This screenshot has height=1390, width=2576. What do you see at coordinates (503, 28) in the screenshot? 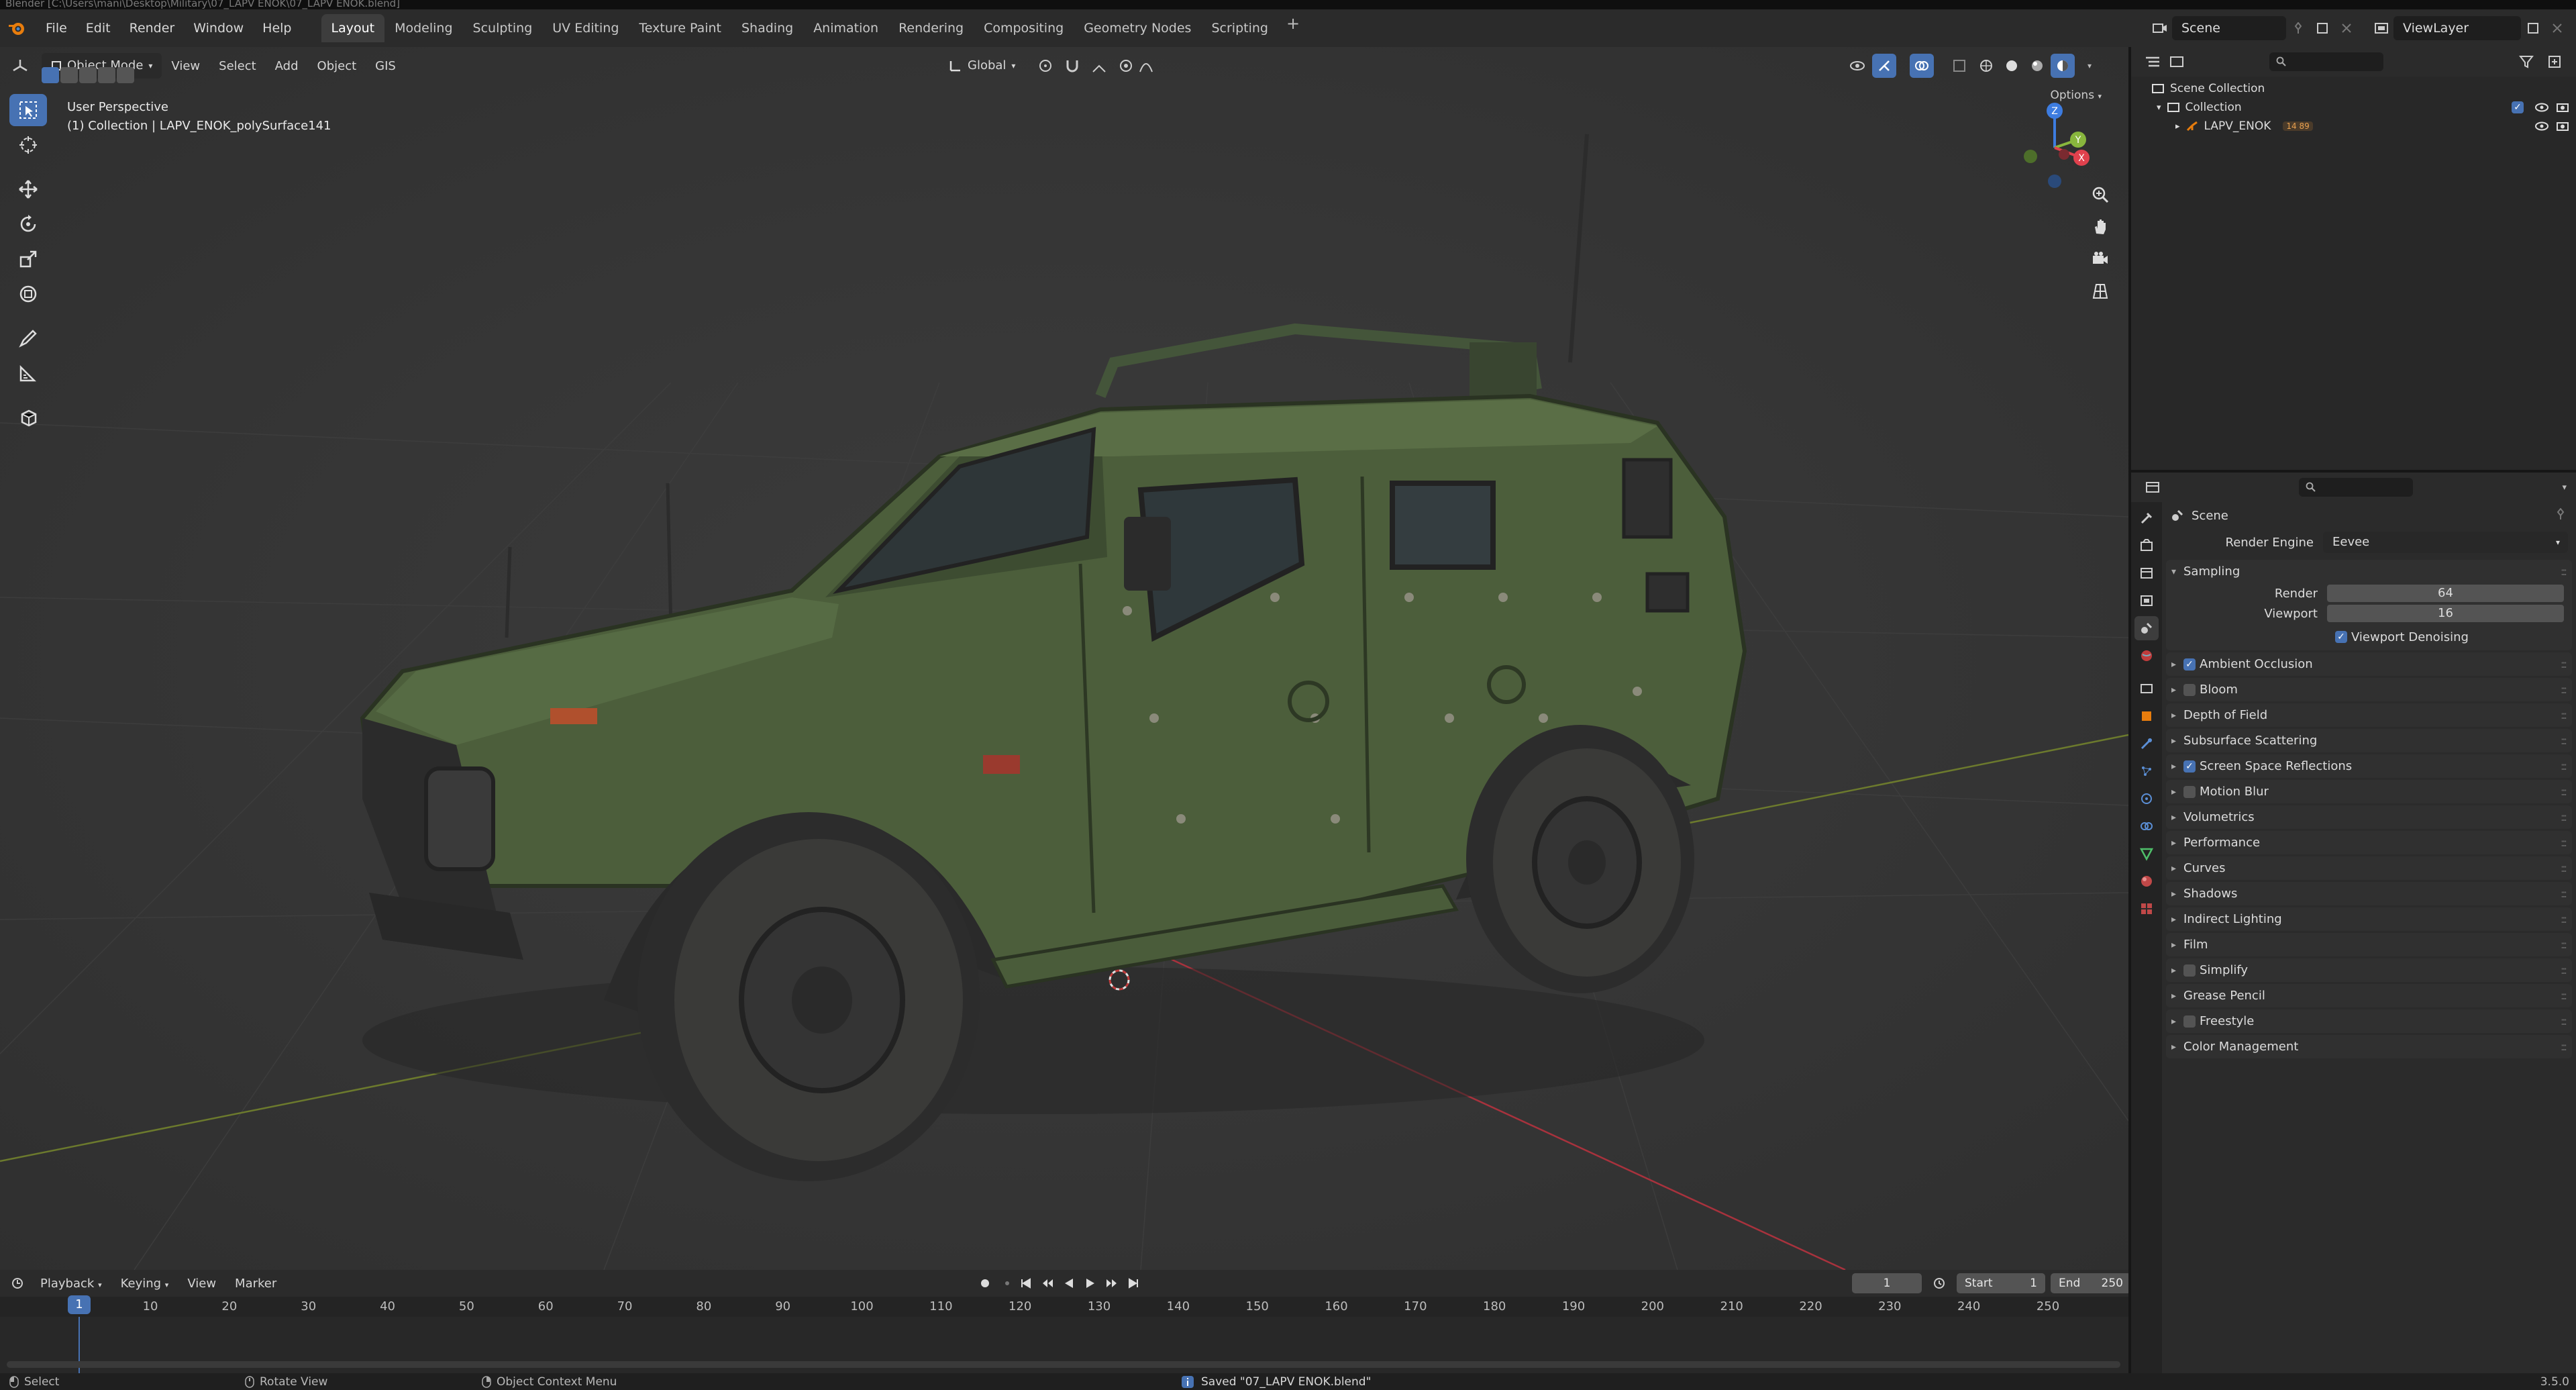
I see `tab-sculpting: Sculpting` at bounding box center [503, 28].